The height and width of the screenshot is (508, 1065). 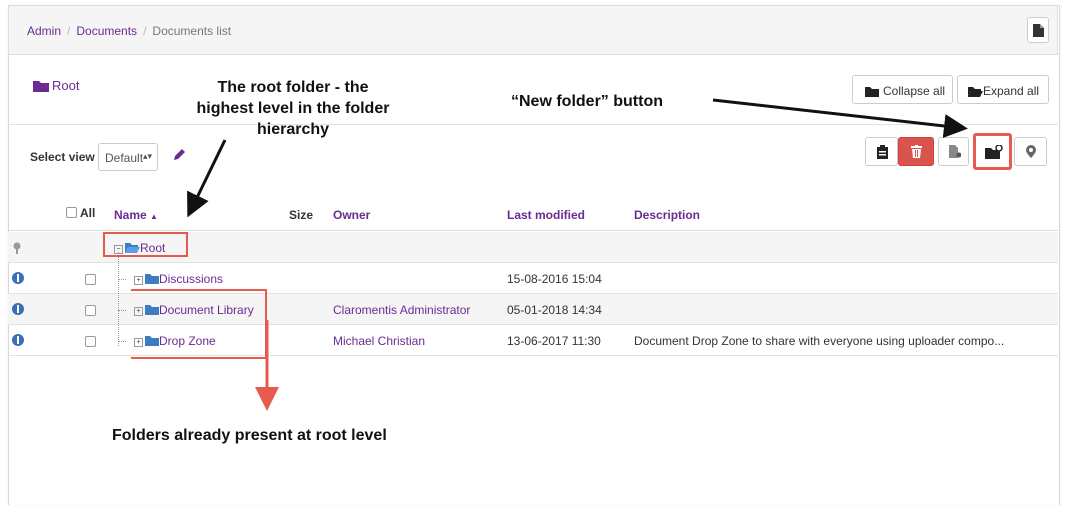 I want to click on breadcrumb-documents: Documents, so click(x=106, y=31).